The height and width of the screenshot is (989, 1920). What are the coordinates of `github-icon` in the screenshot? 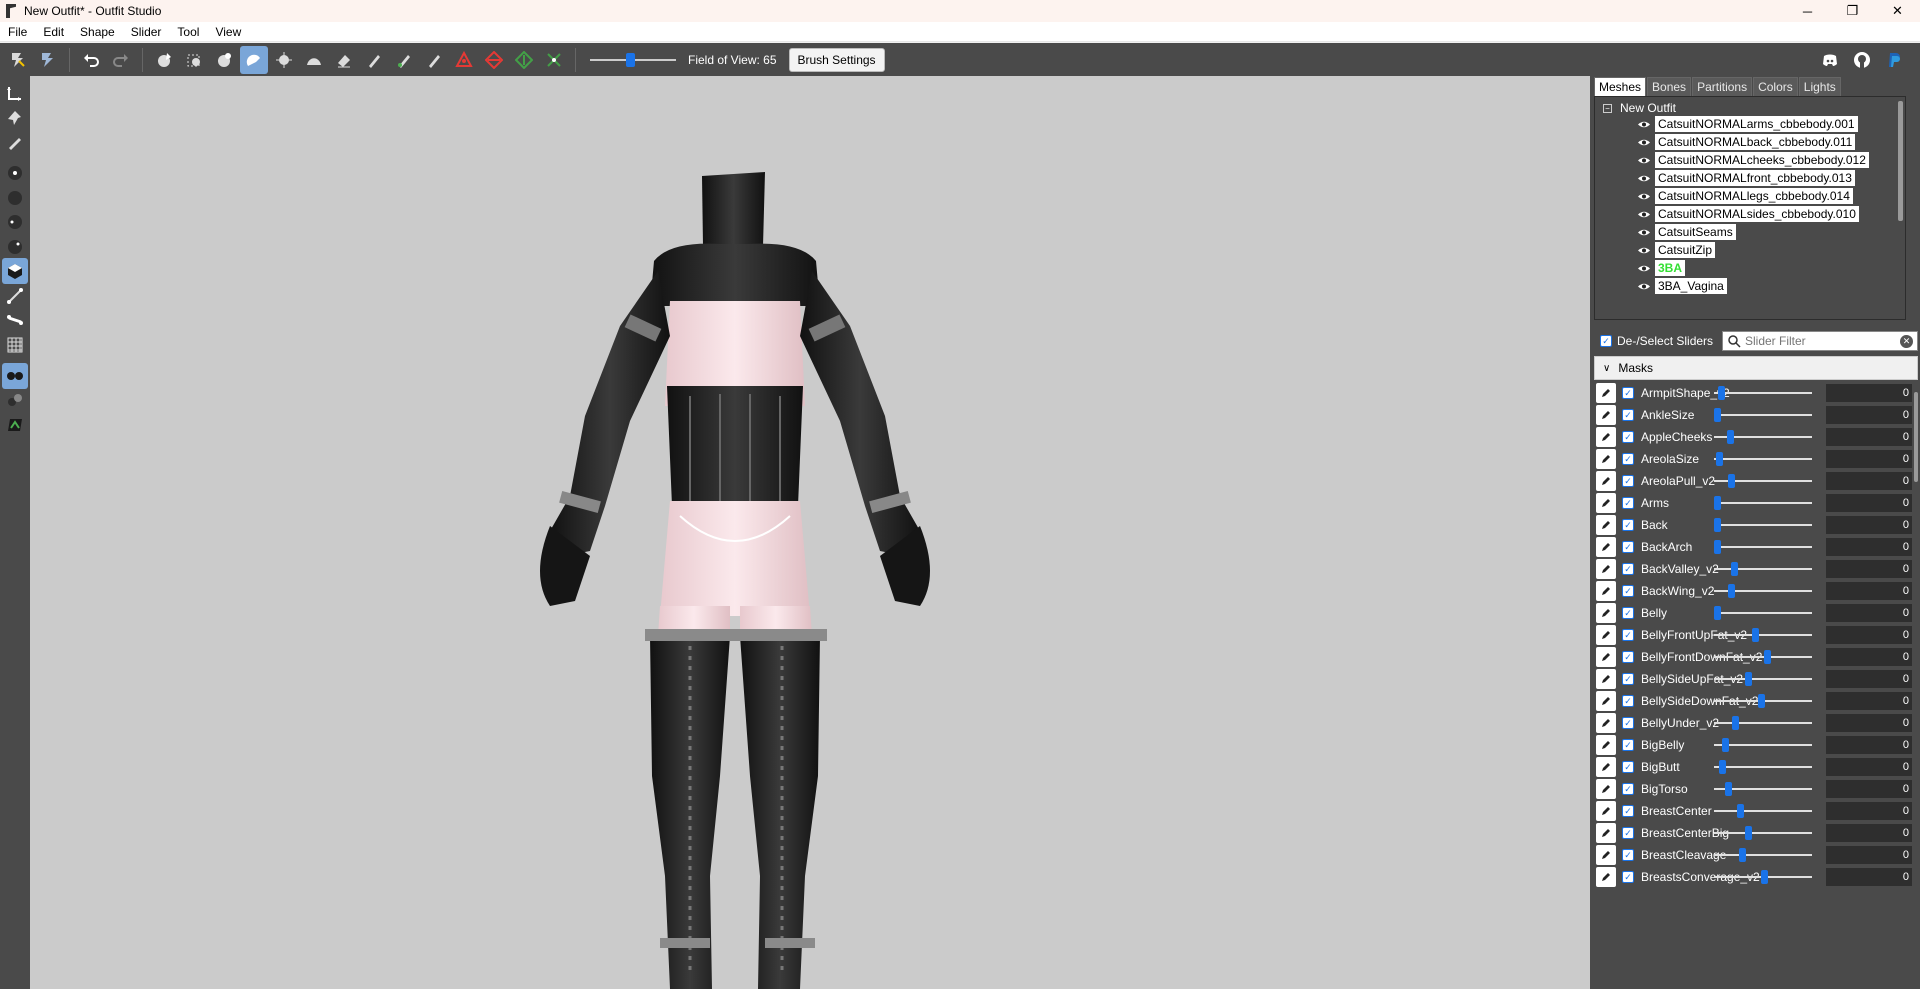 It's located at (1862, 60).